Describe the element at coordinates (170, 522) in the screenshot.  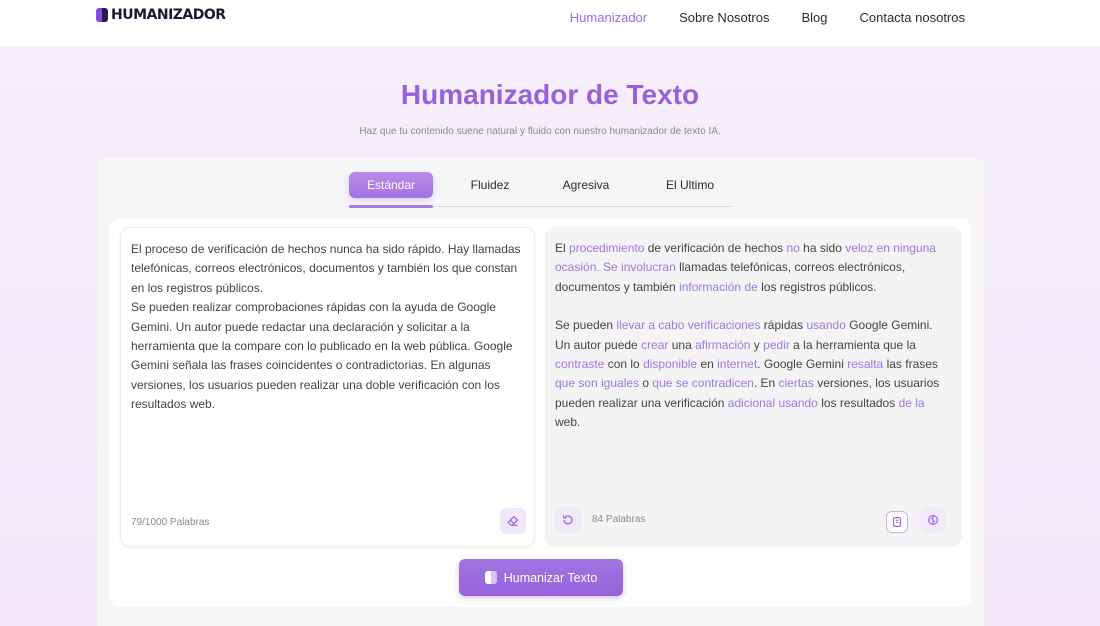
I see `input-word-count: 79/1000 Palabras` at that location.